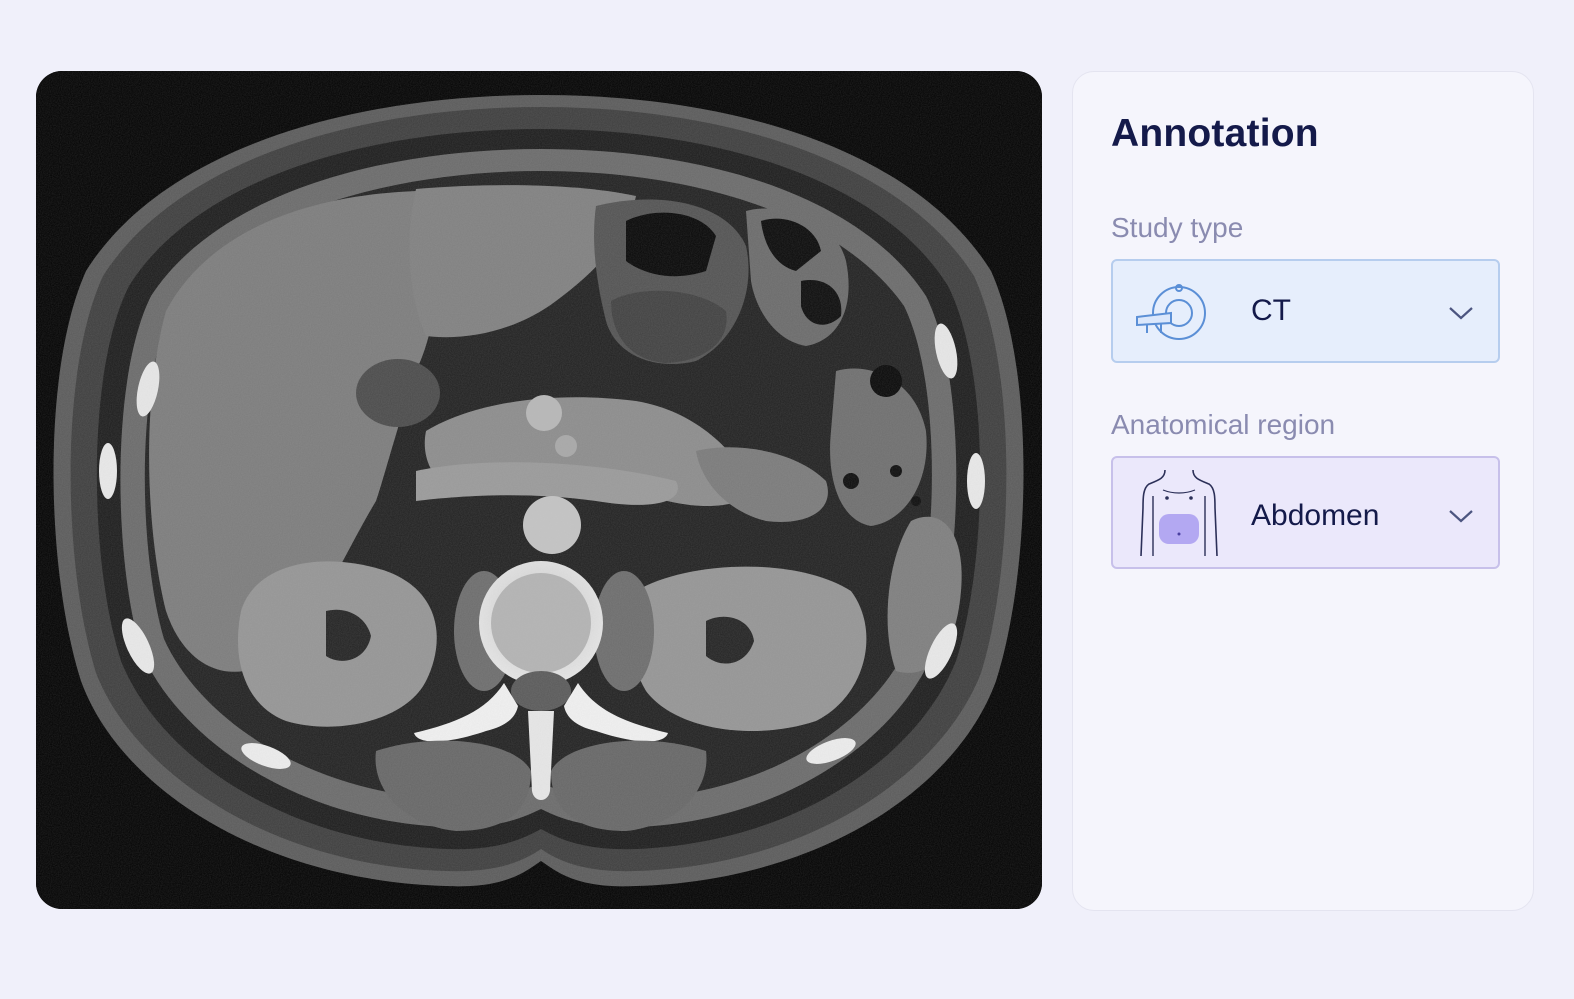 Image resolution: width=1574 pixels, height=999 pixels. Describe the element at coordinates (1305, 311) in the screenshot. I see `study-type-select: CT` at that location.